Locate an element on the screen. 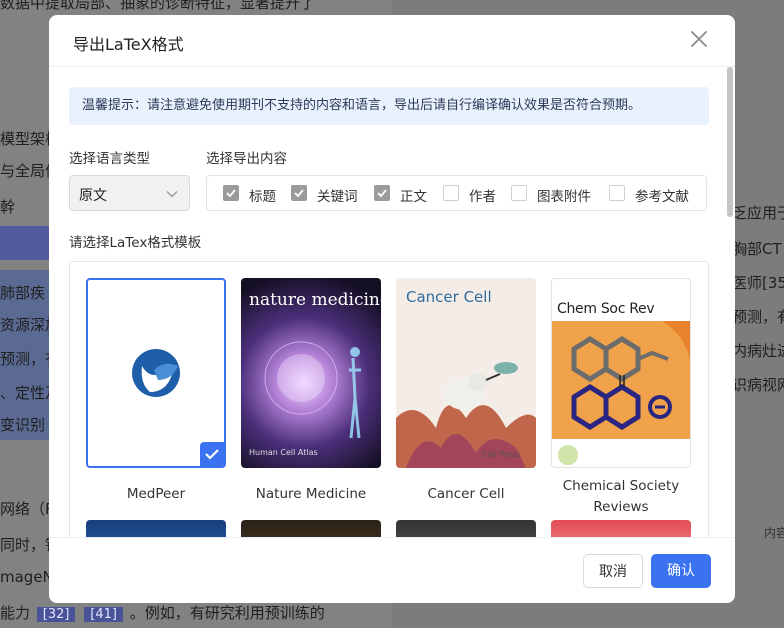  bg-line: 预测，有 is located at coordinates (758, 317).